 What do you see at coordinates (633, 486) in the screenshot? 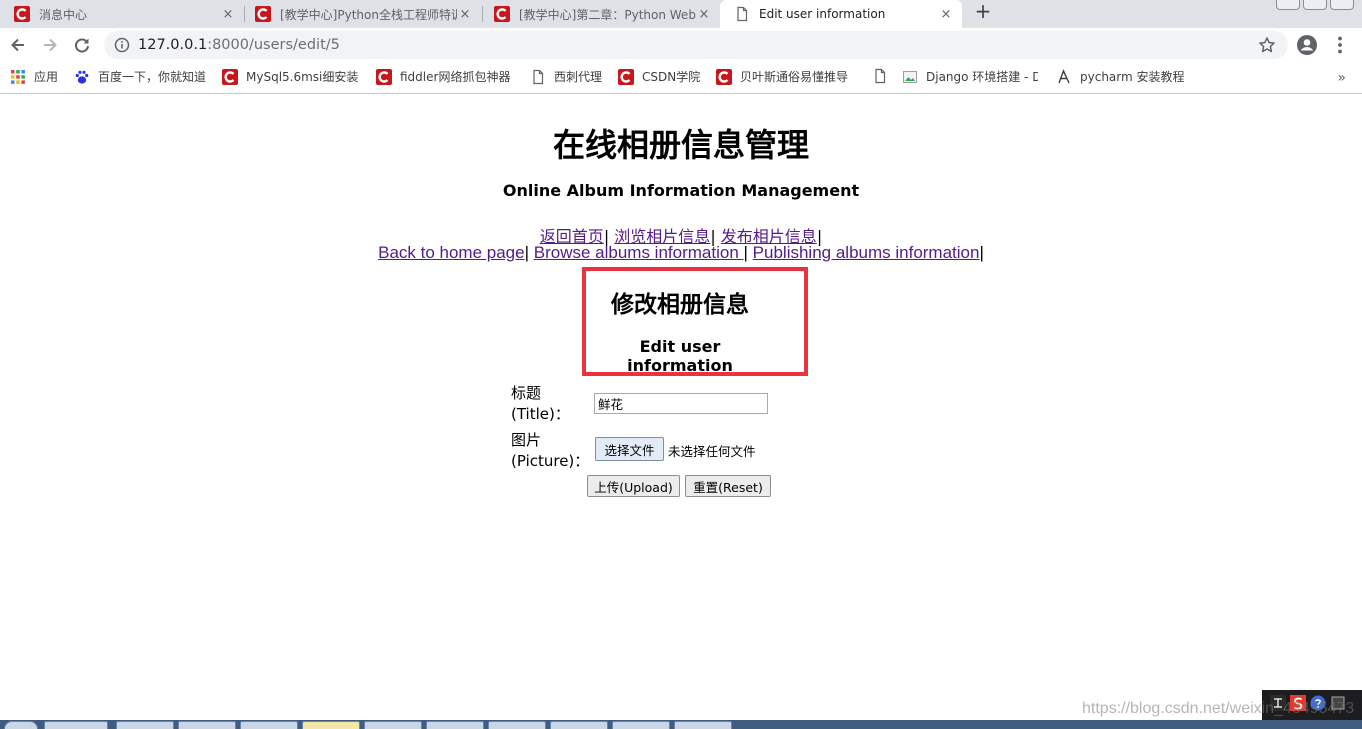
I see `upload-button: 上传(Upload)` at bounding box center [633, 486].